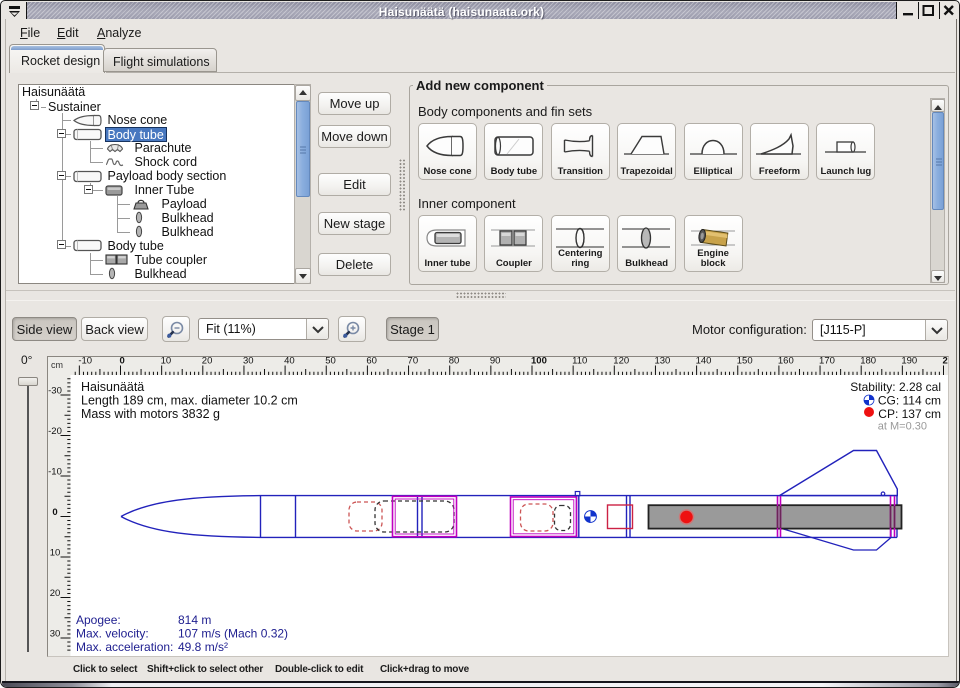 Image resolution: width=960 pixels, height=688 pixels. What do you see at coordinates (203, 647) in the screenshot?
I see `svg-text: 49.8 m/s²` at bounding box center [203, 647].